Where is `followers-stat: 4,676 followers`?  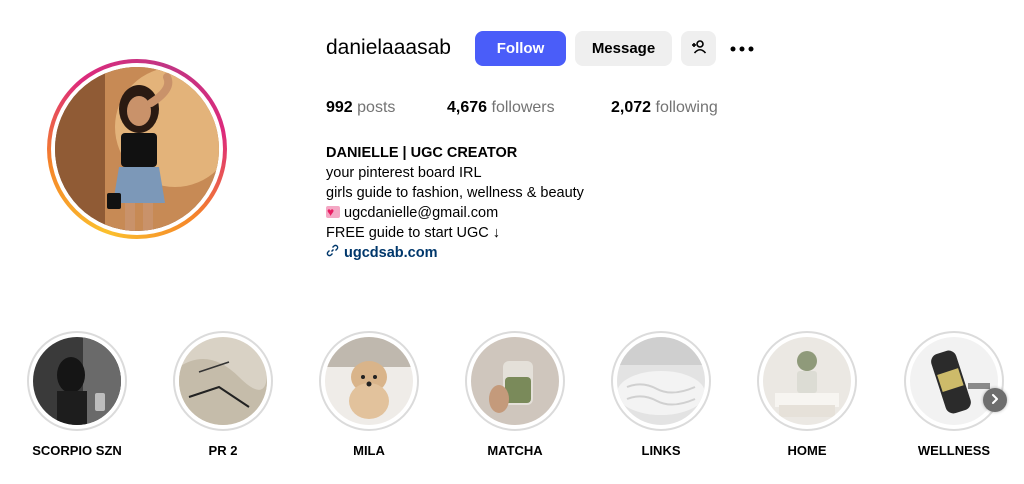 followers-stat: 4,676 followers is located at coordinates (501, 108).